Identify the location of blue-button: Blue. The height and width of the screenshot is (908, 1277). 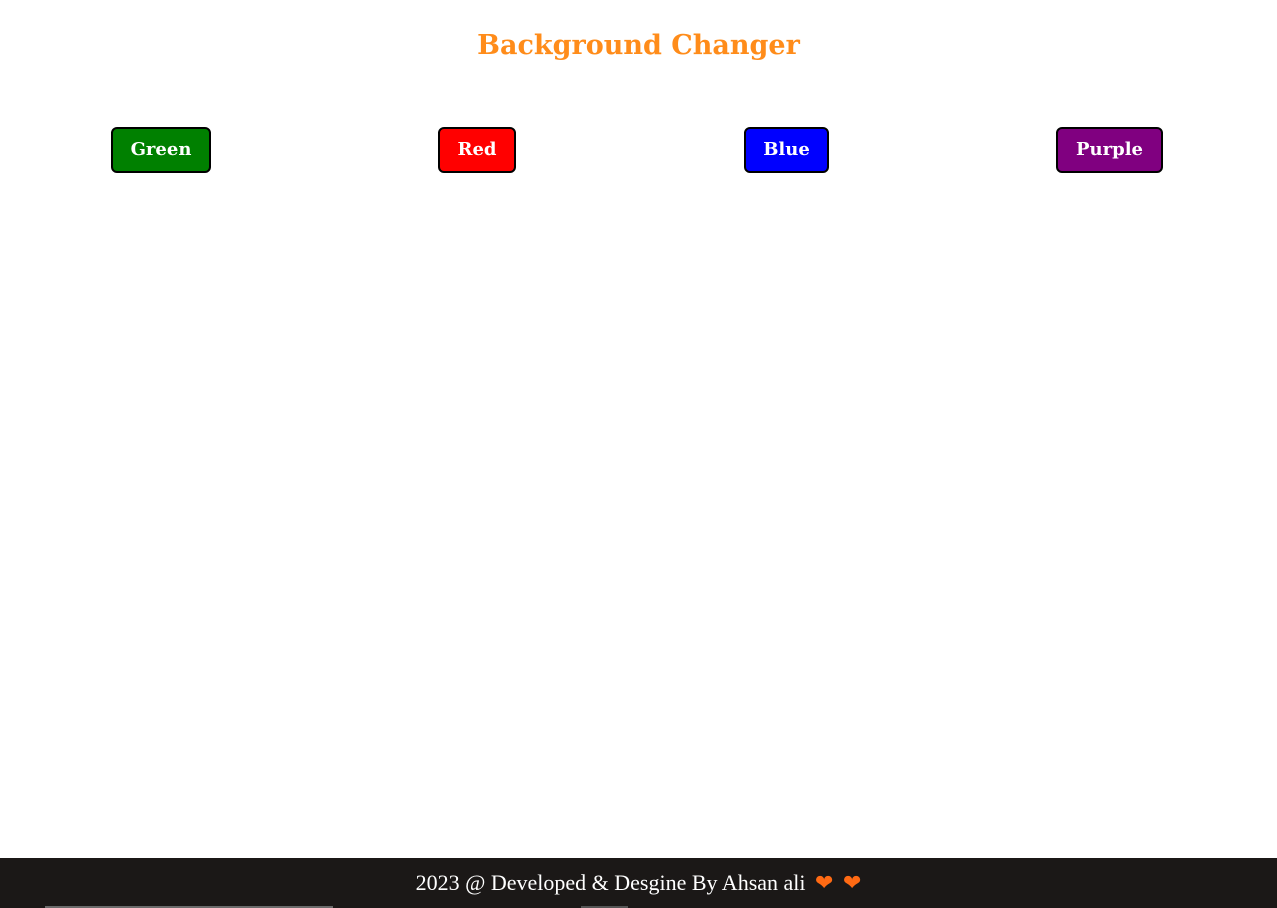
(786, 150).